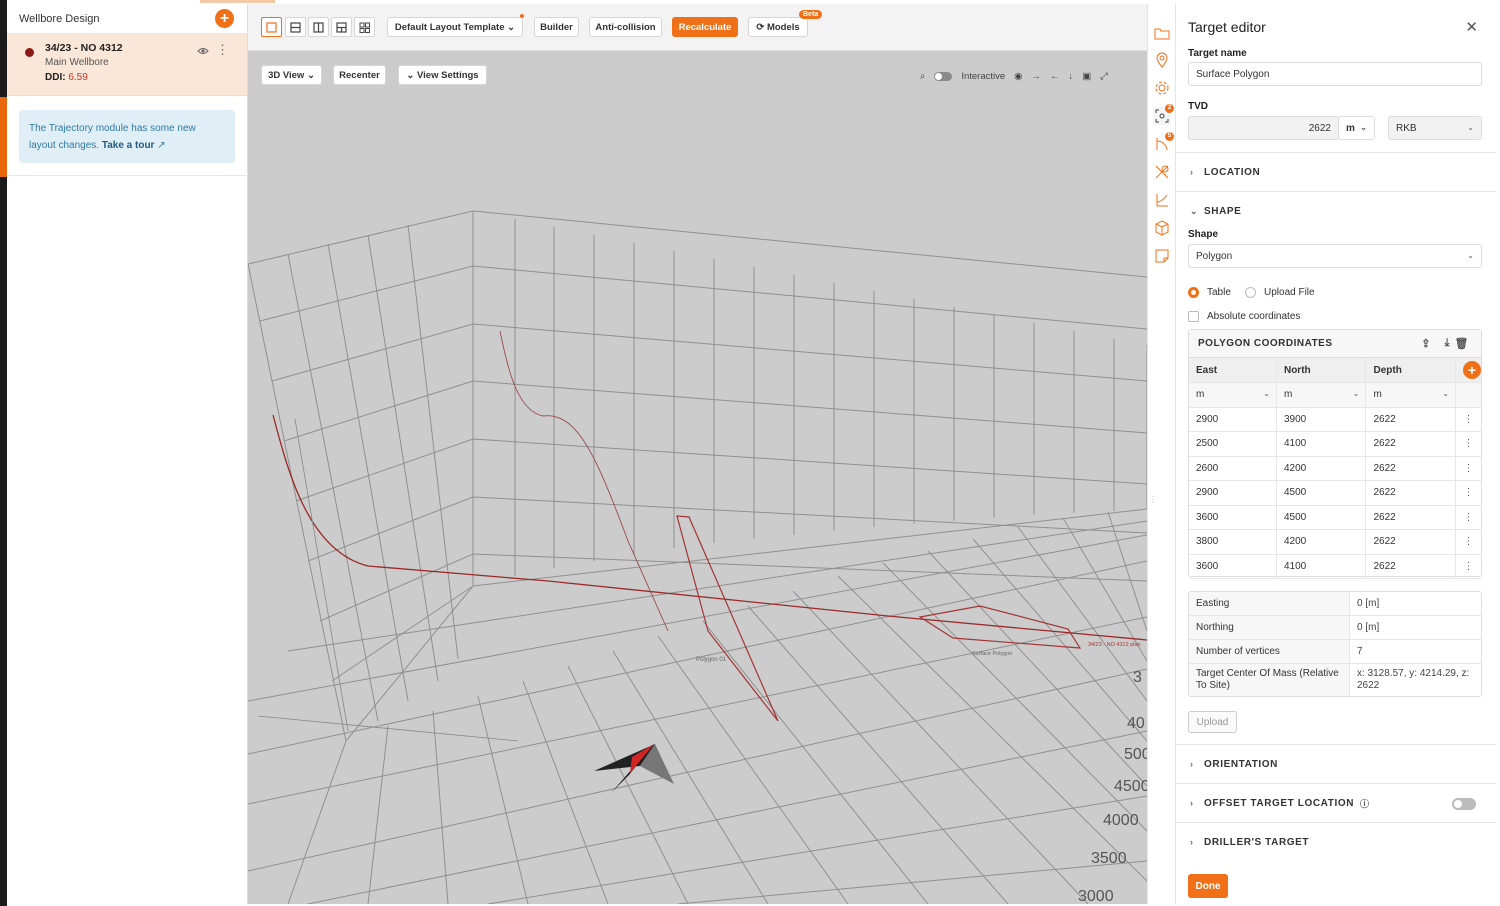  Describe the element at coordinates (1464, 804) in the screenshot. I see `offset-toggle` at that location.